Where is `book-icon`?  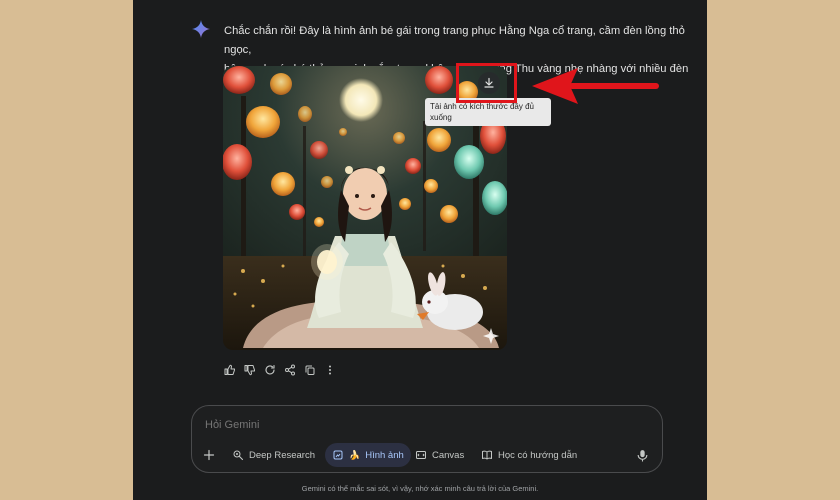
book-icon is located at coordinates (487, 455).